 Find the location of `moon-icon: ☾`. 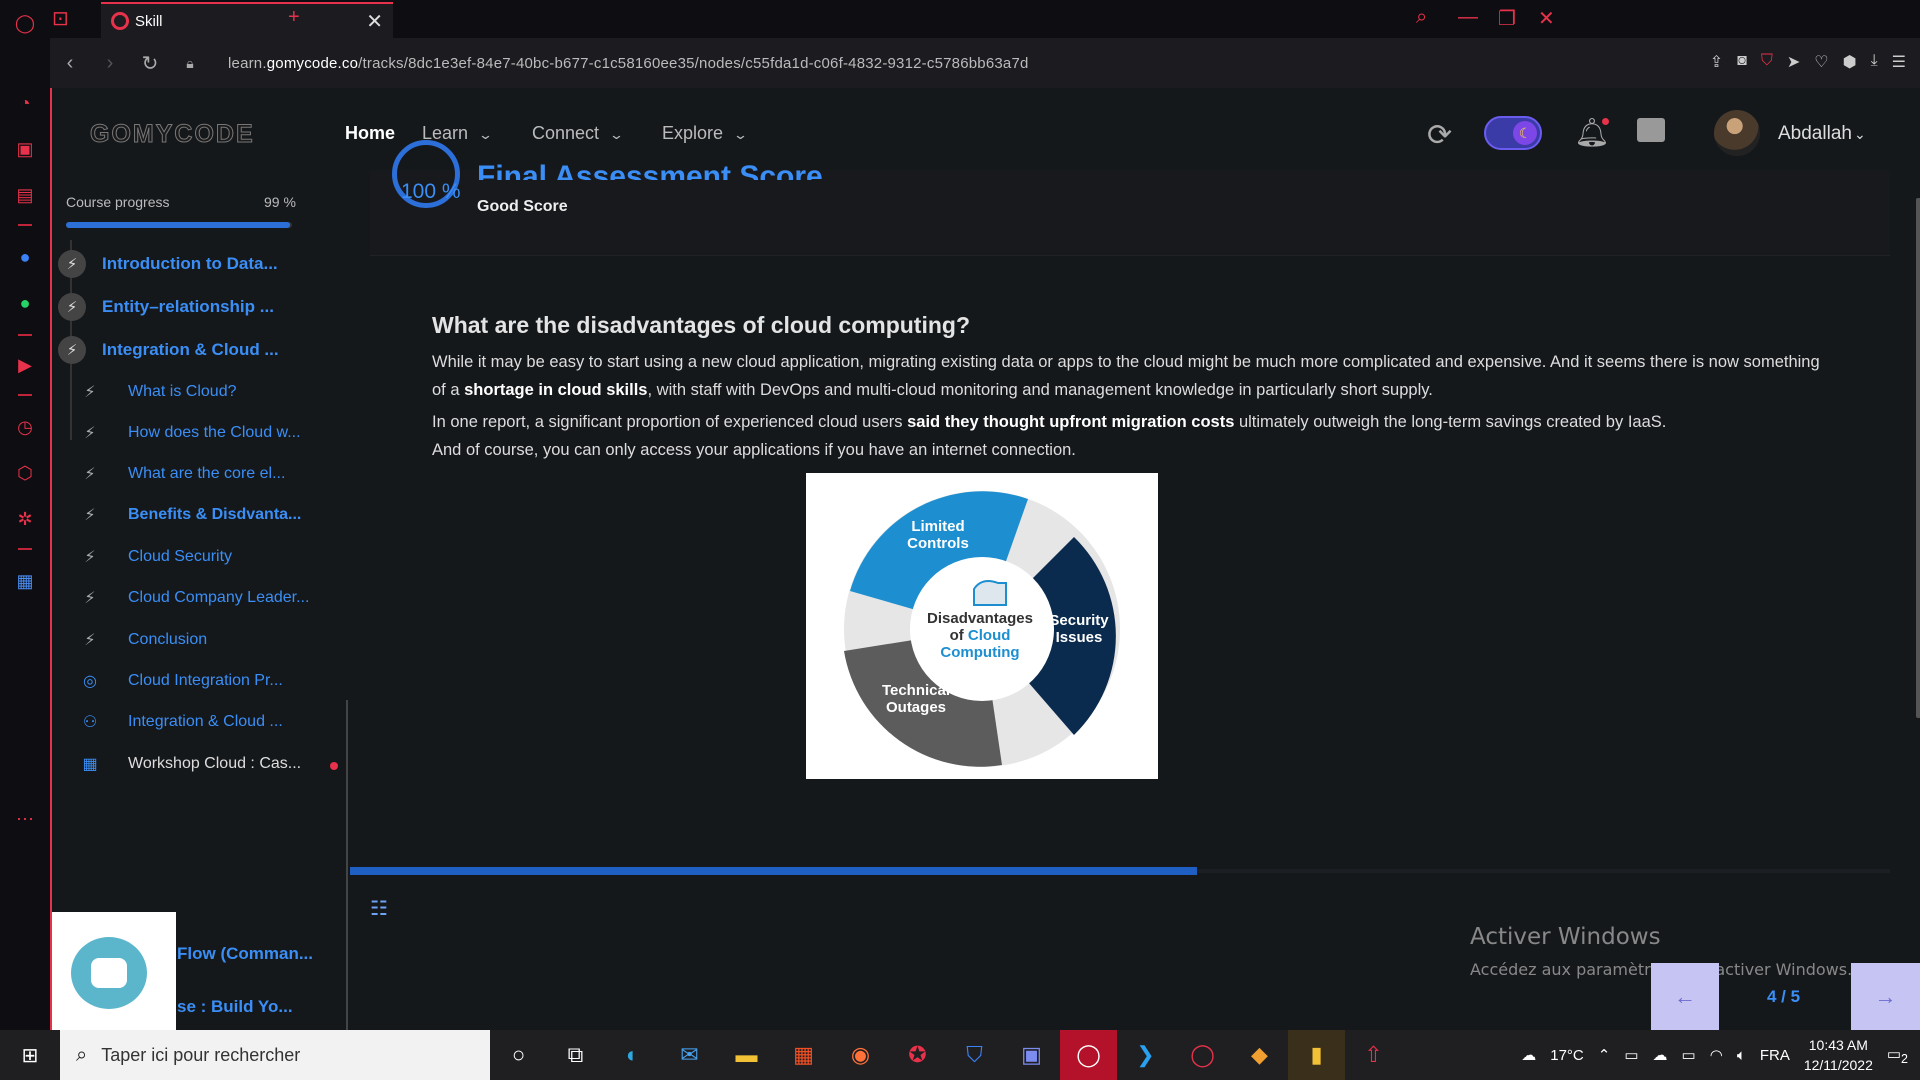

moon-icon: ☾ is located at coordinates (1525, 133).